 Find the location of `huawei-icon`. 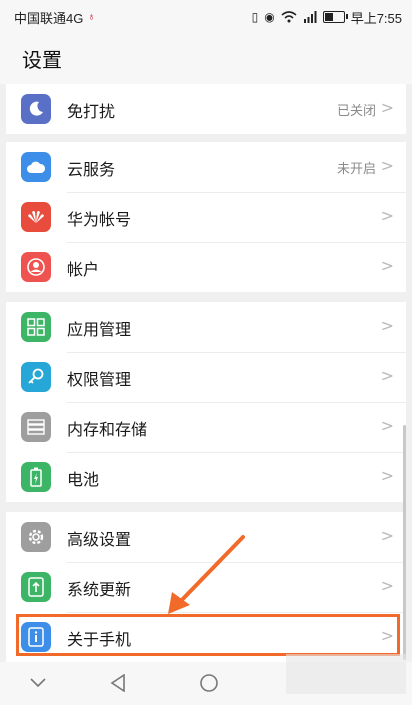

huawei-icon is located at coordinates (36, 217).